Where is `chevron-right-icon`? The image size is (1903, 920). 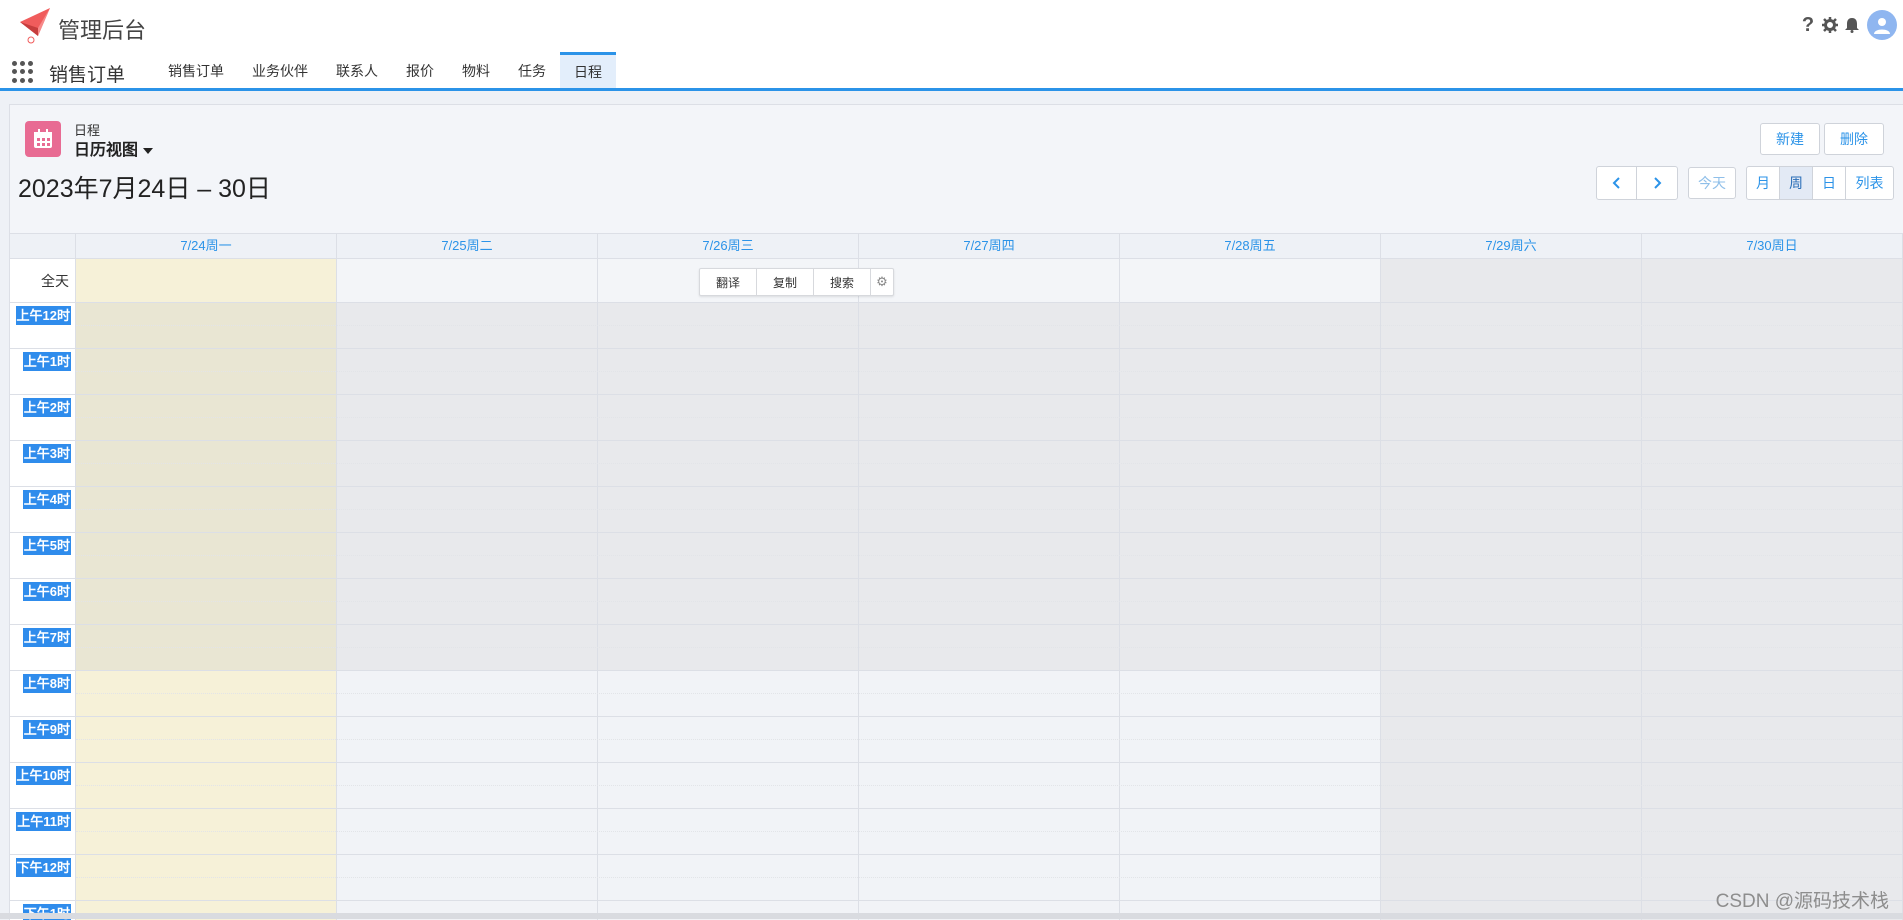
chevron-right-icon is located at coordinates (1657, 183).